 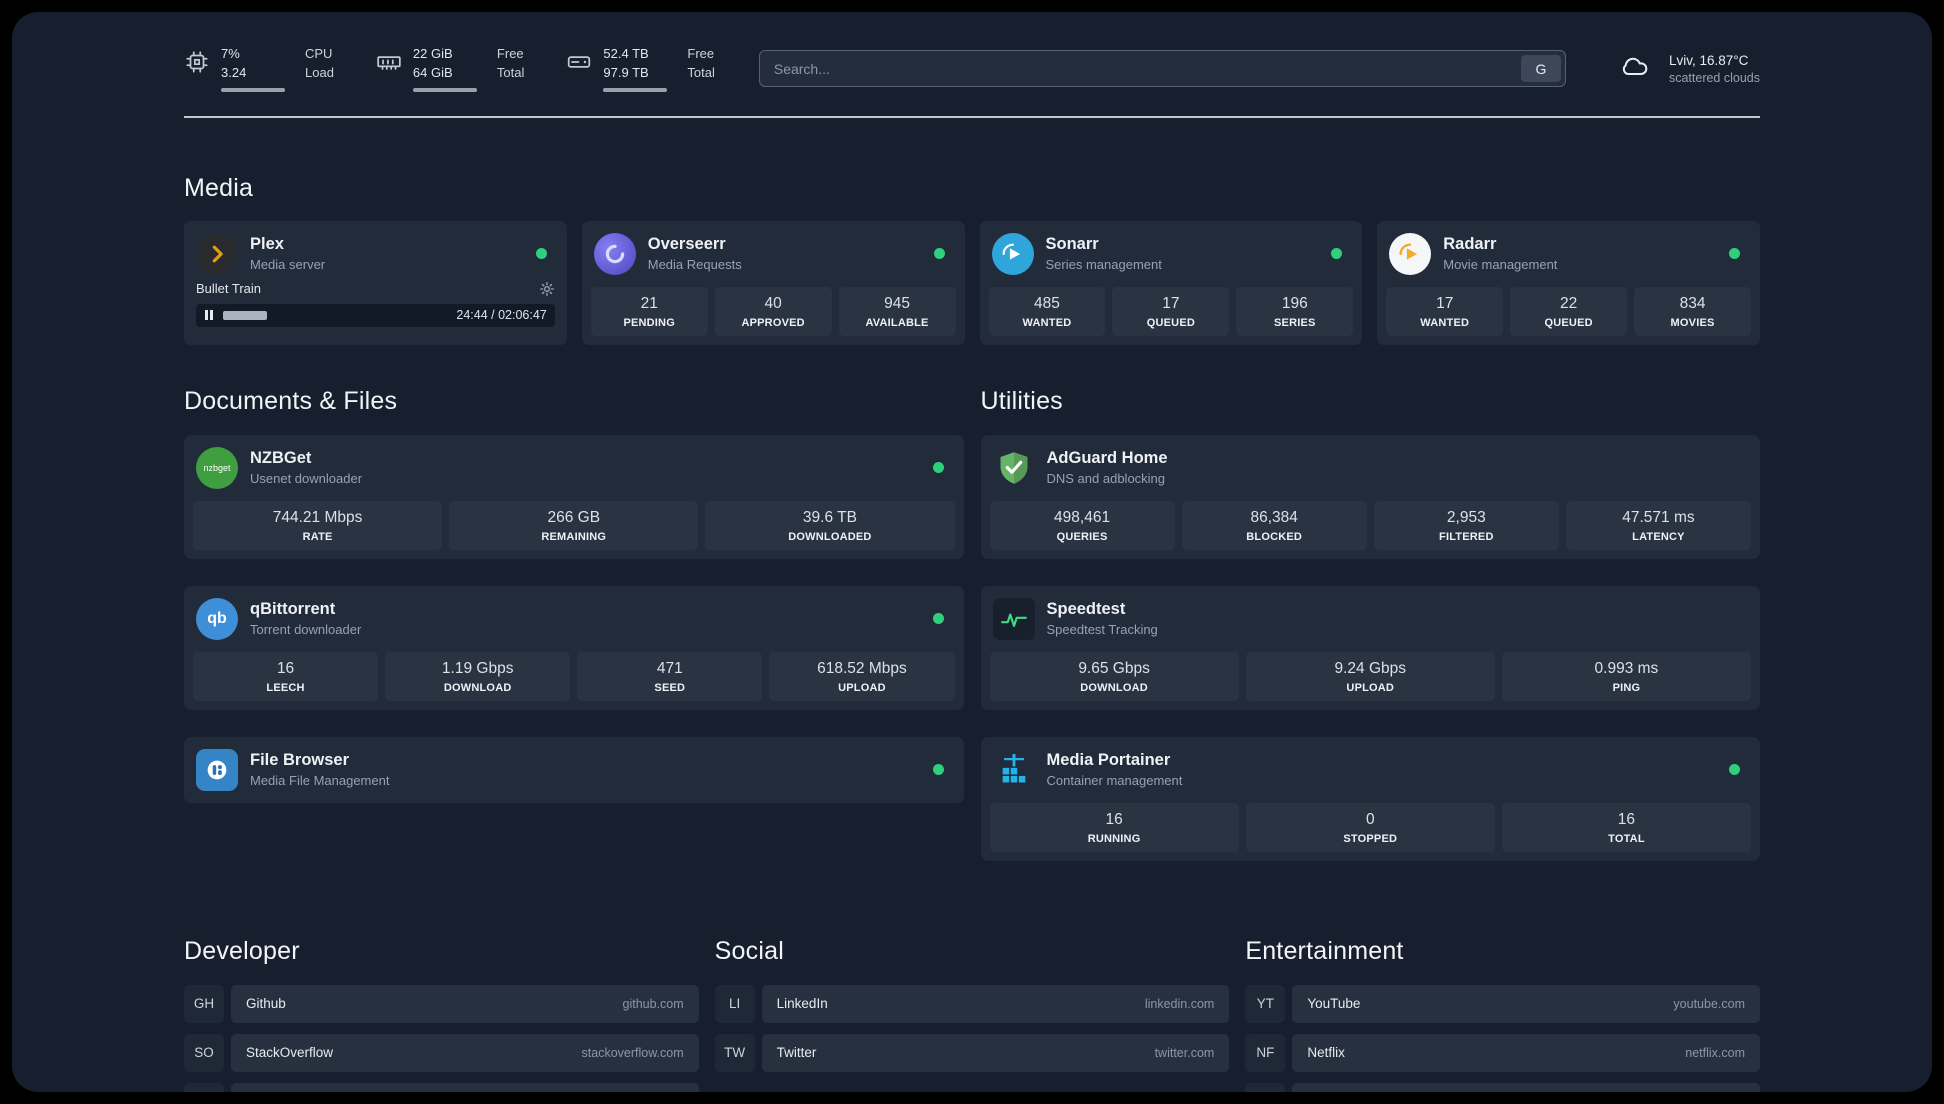 What do you see at coordinates (1107, 458) in the screenshot?
I see `service-name: AdGuard Home` at bounding box center [1107, 458].